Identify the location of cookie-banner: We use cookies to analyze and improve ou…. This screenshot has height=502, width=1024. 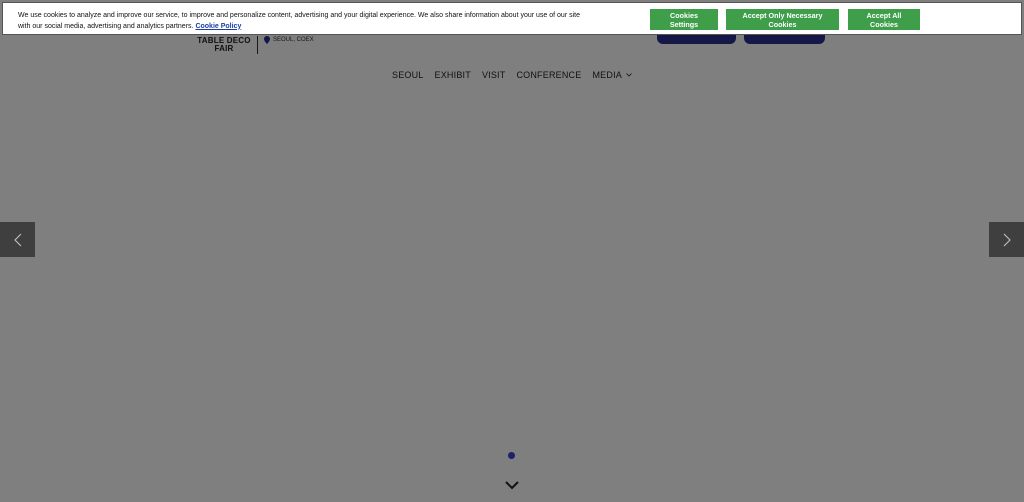
(512, 18).